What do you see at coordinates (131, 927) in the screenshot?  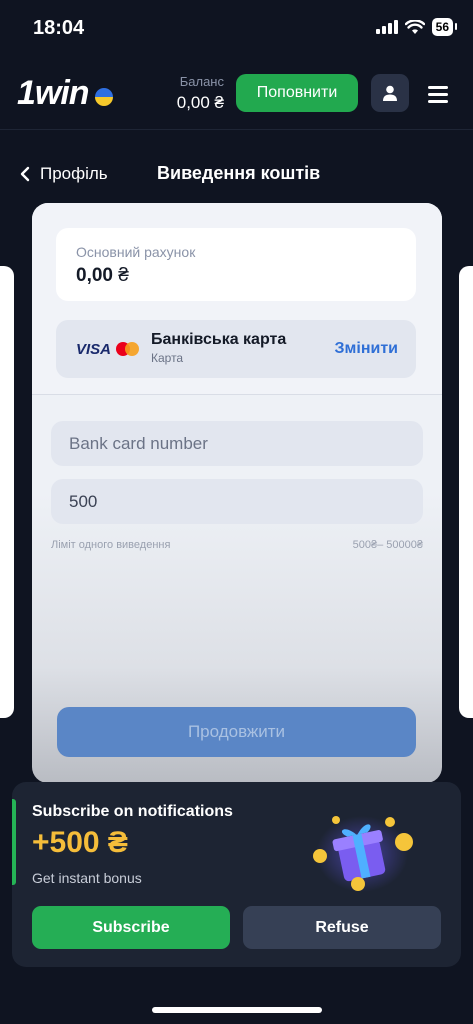 I see `subscribe-button: Subscribe` at bounding box center [131, 927].